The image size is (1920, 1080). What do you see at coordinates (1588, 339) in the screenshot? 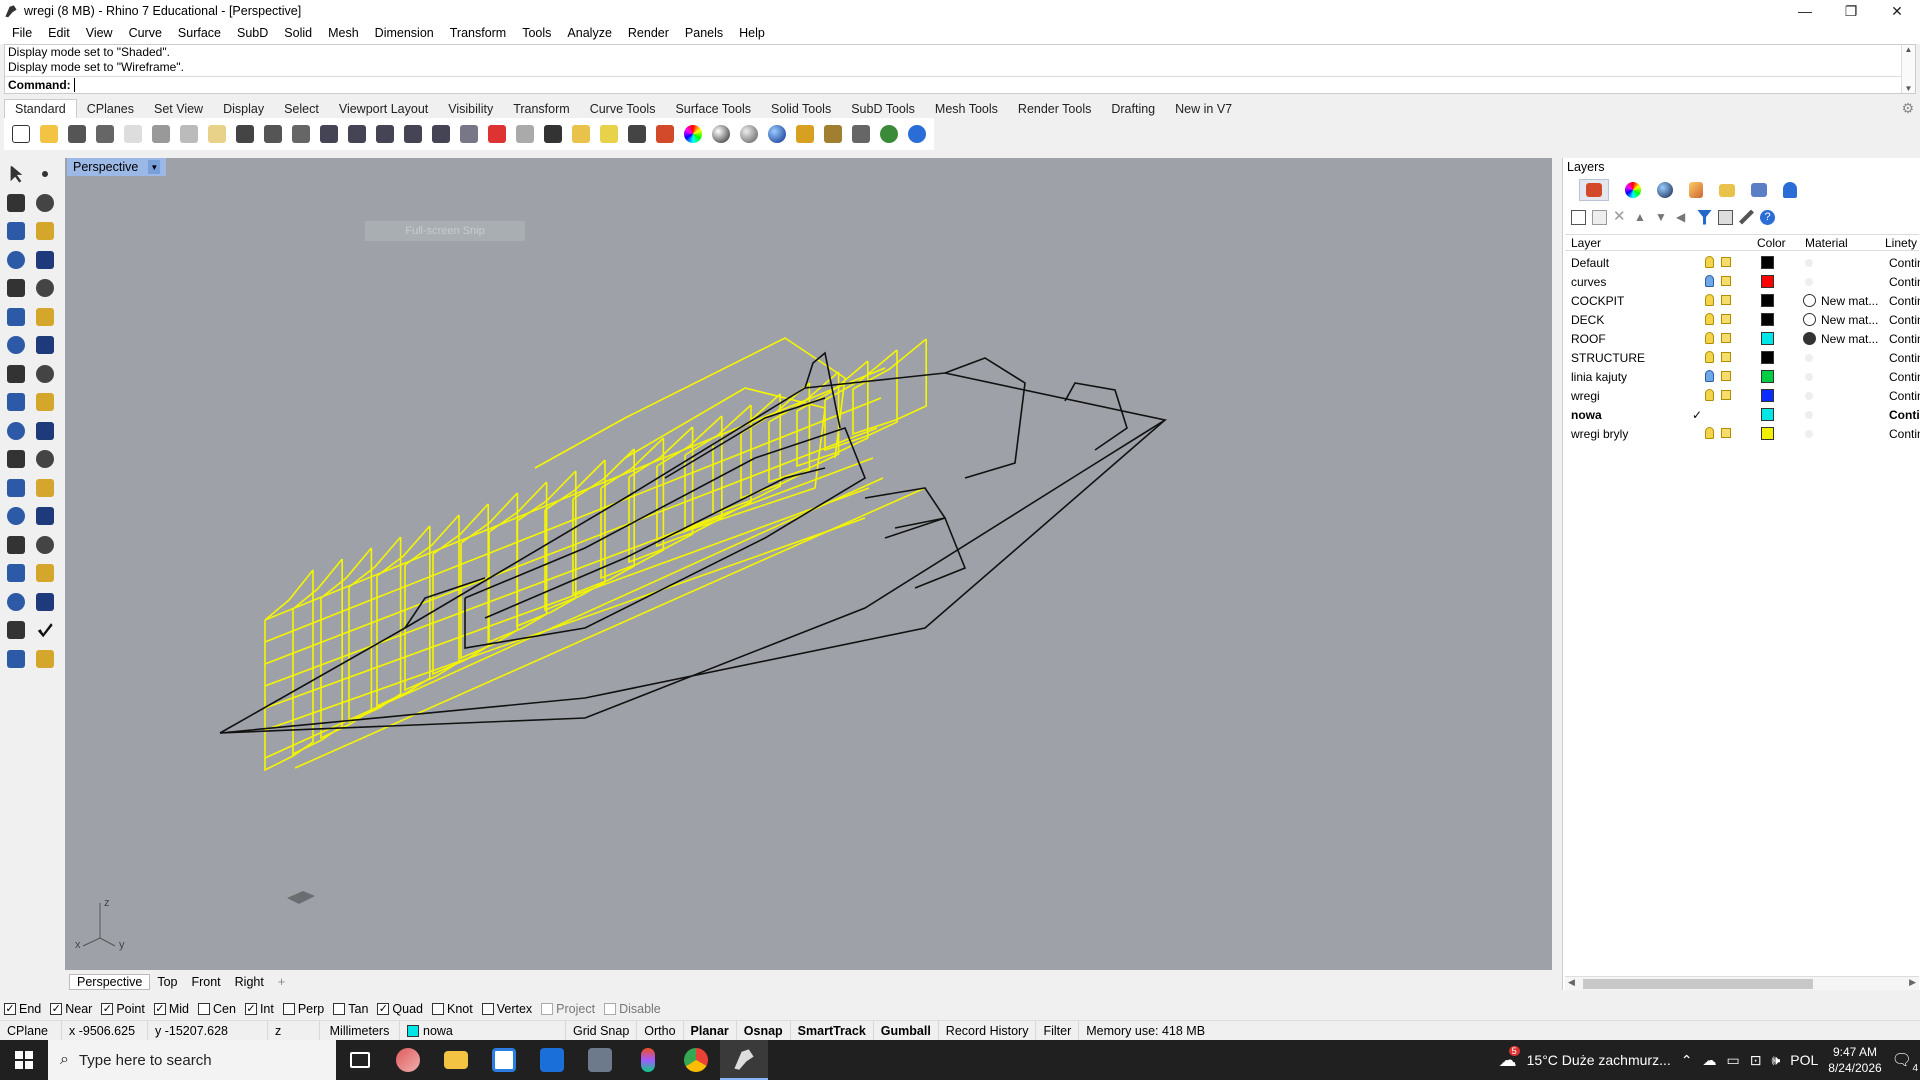
I see `layer-name: ROOF` at bounding box center [1588, 339].